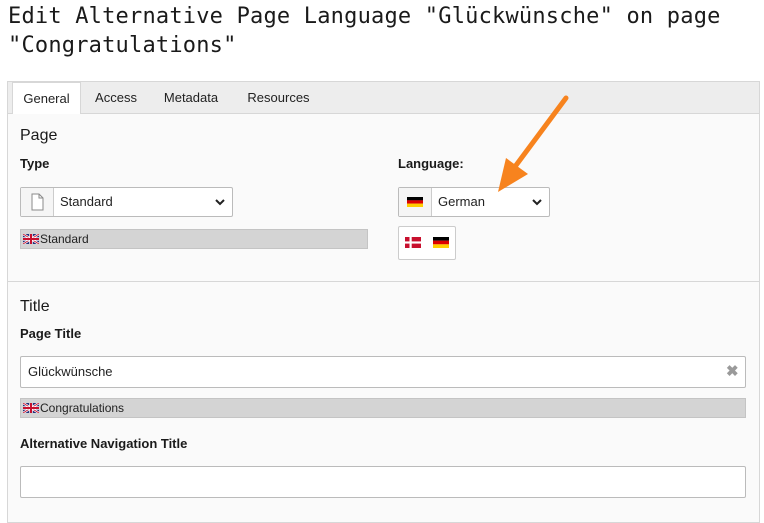  Describe the element at coordinates (35, 163) in the screenshot. I see `type-label: Type` at that location.